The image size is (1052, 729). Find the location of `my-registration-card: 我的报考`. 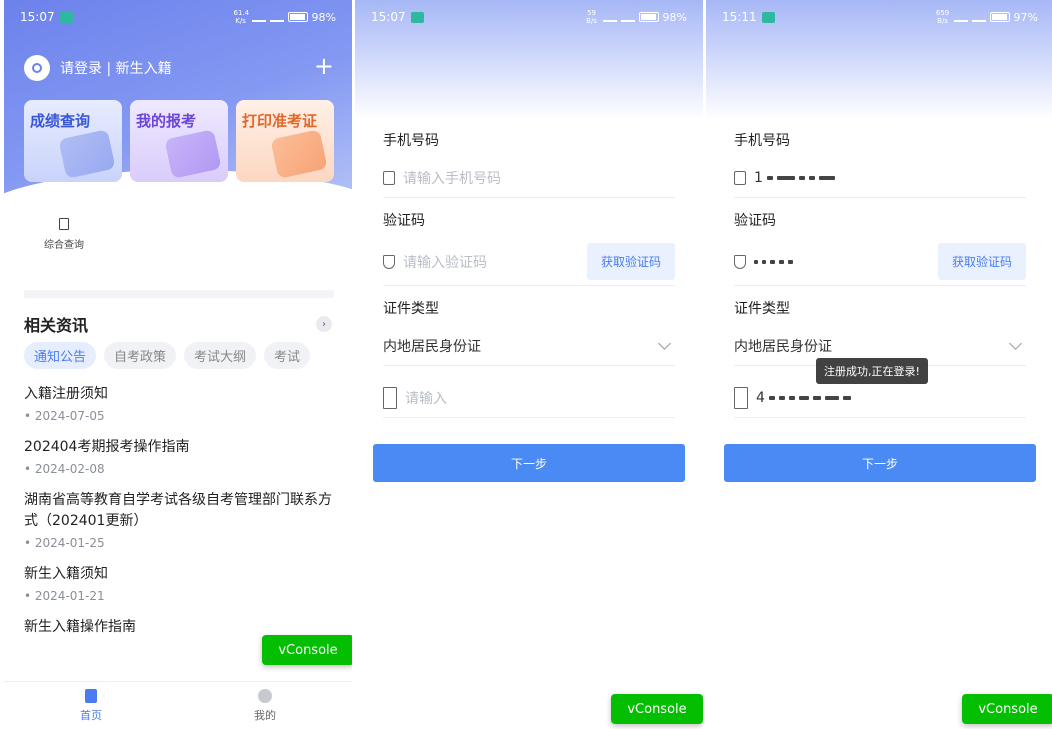

my-registration-card: 我的报考 is located at coordinates (179, 141).